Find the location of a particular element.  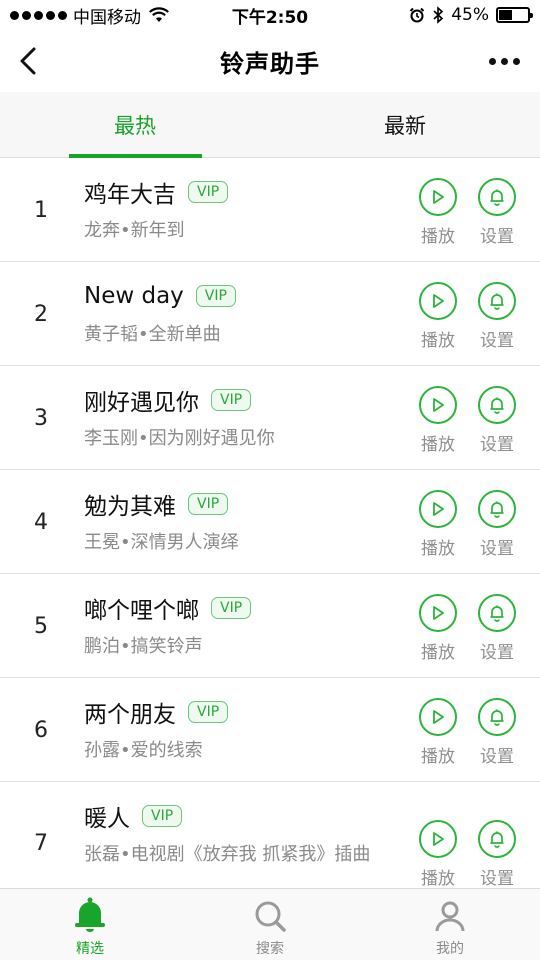

back-button is located at coordinates (28, 61).